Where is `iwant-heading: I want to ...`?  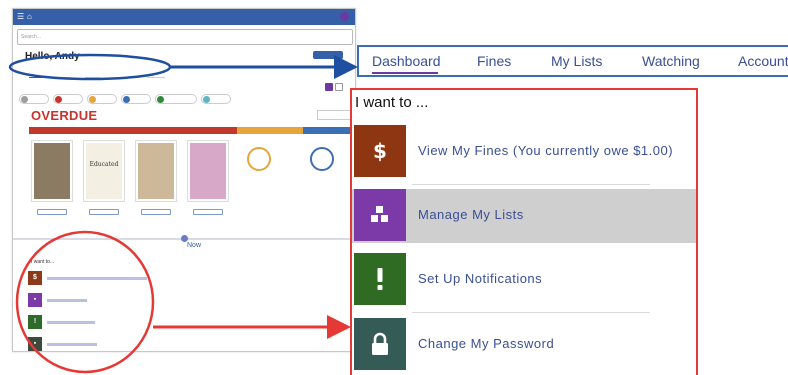
iwant-heading: I want to ... is located at coordinates (392, 102).